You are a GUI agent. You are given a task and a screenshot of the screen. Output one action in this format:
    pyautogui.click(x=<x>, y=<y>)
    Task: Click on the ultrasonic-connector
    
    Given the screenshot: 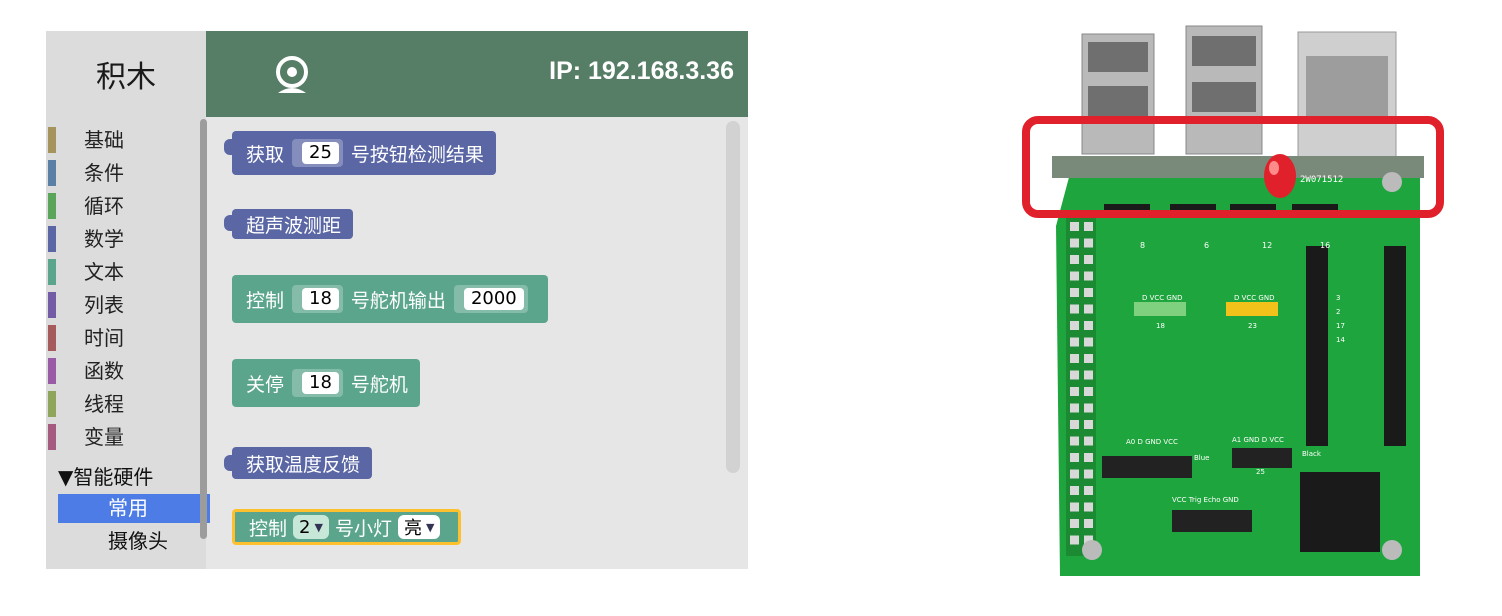 What is the action you would take?
    pyautogui.click(x=1212, y=521)
    